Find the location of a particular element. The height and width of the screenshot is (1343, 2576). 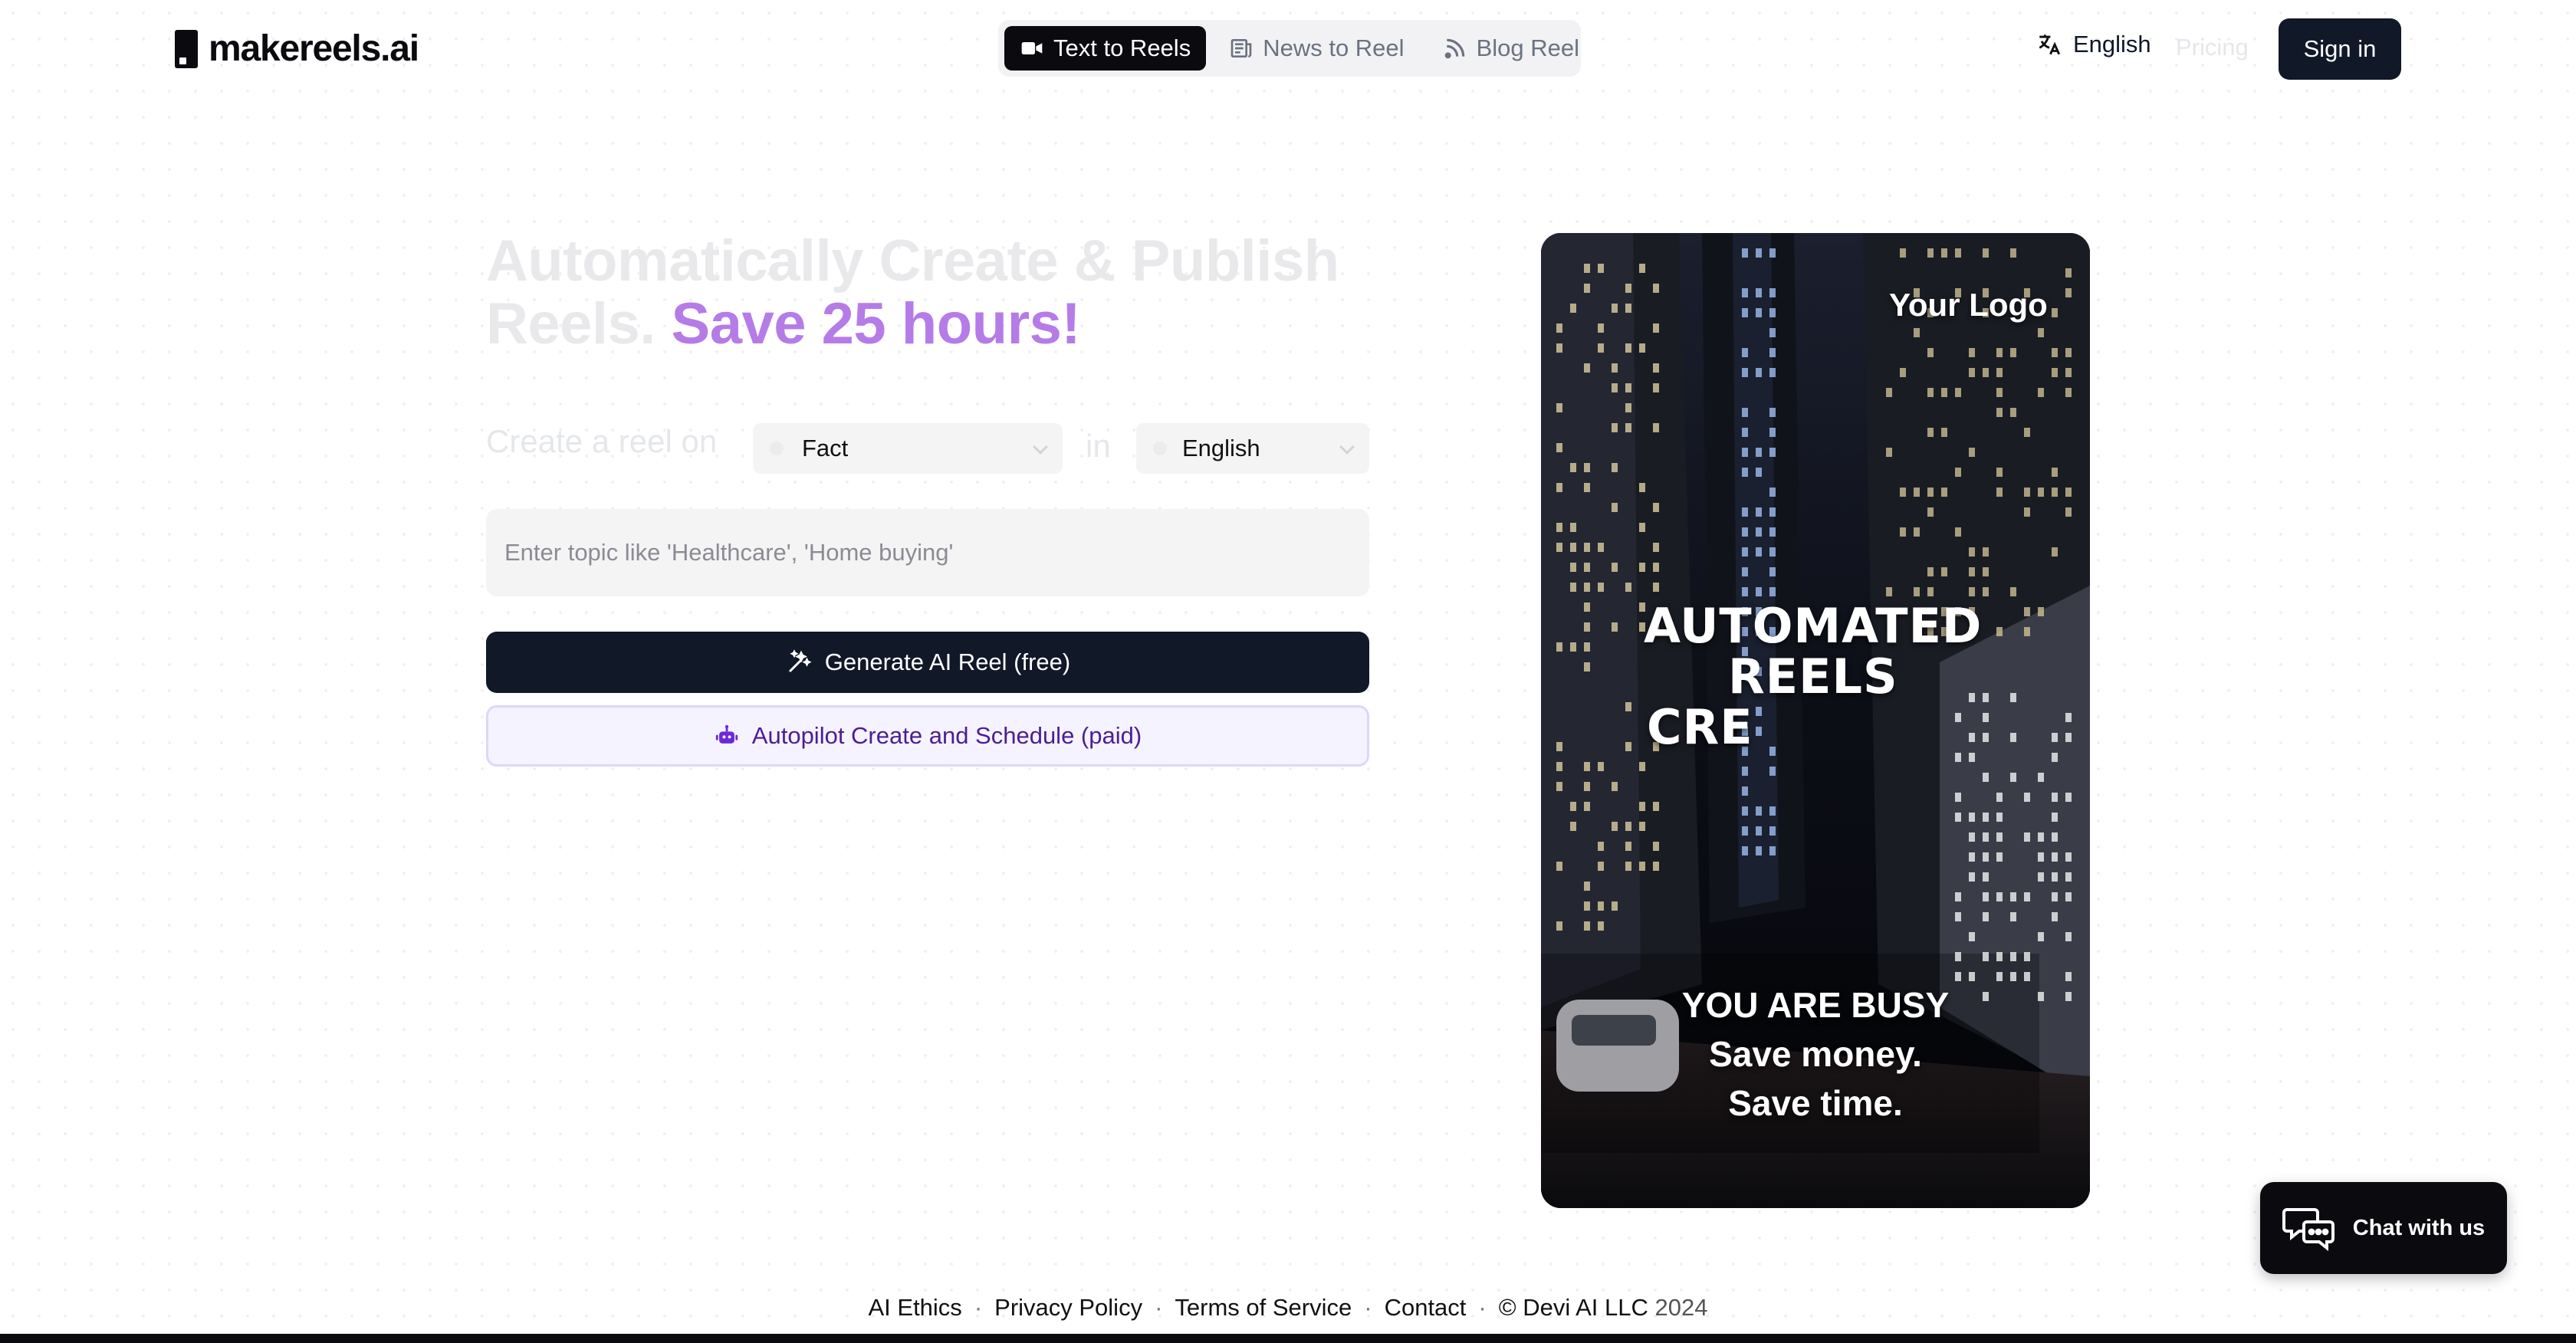

tab-text-to-reels: Text to Reels is located at coordinates (1106, 49).